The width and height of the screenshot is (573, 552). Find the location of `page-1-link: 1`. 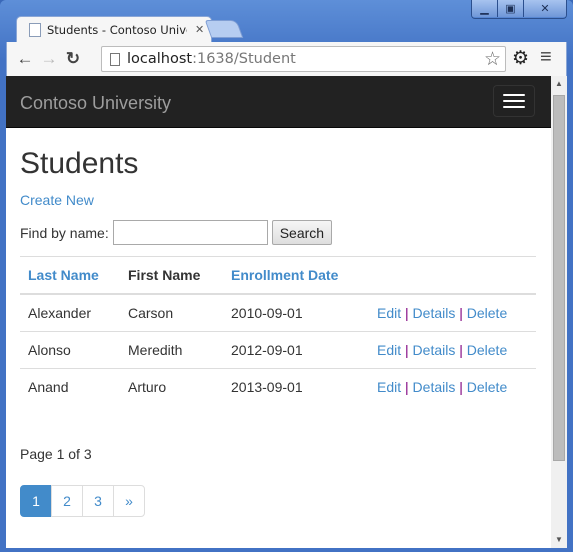

page-1-link: 1 is located at coordinates (36, 501).